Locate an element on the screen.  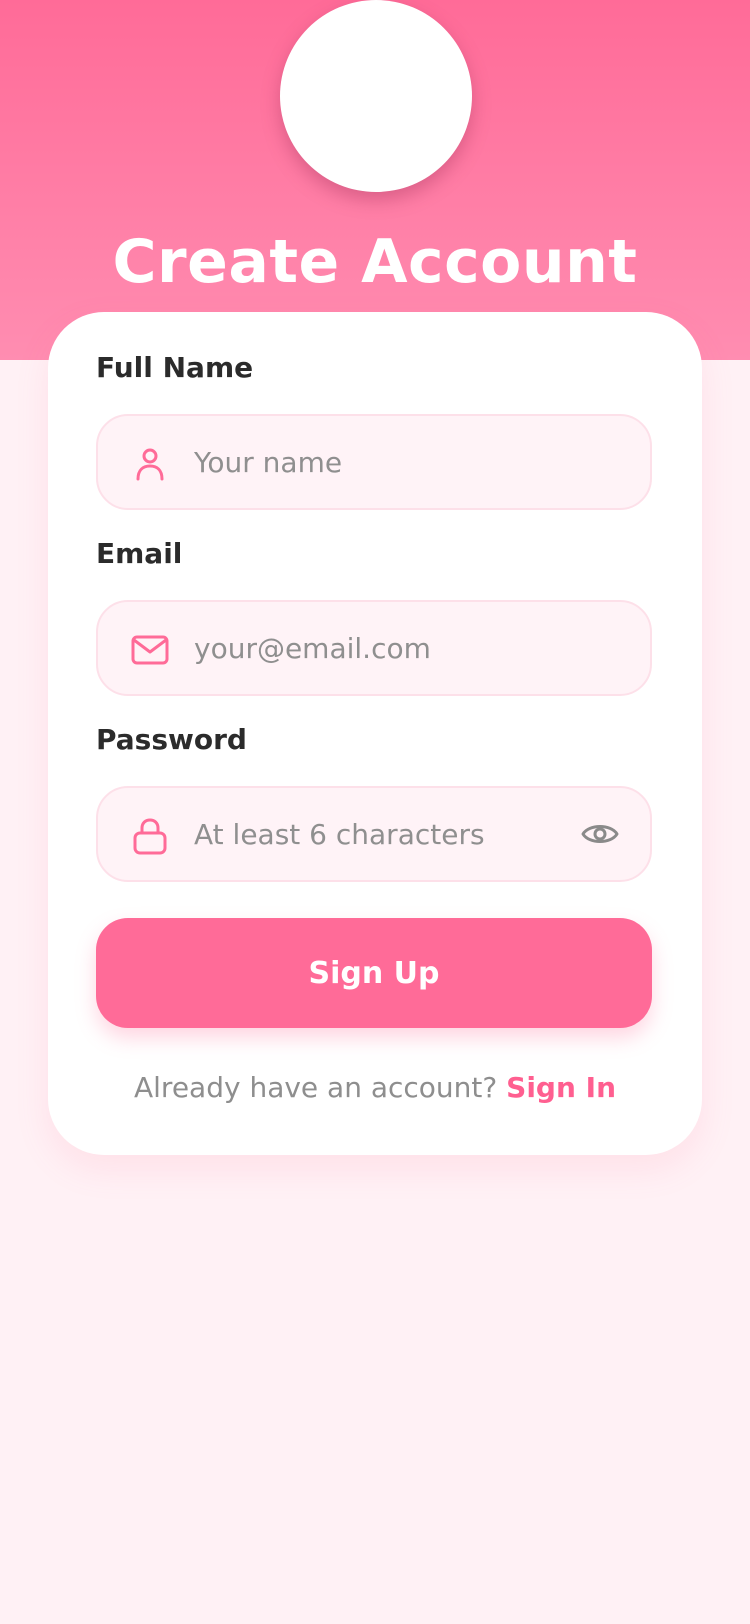
full-name-label: Full Name is located at coordinates (175, 367).